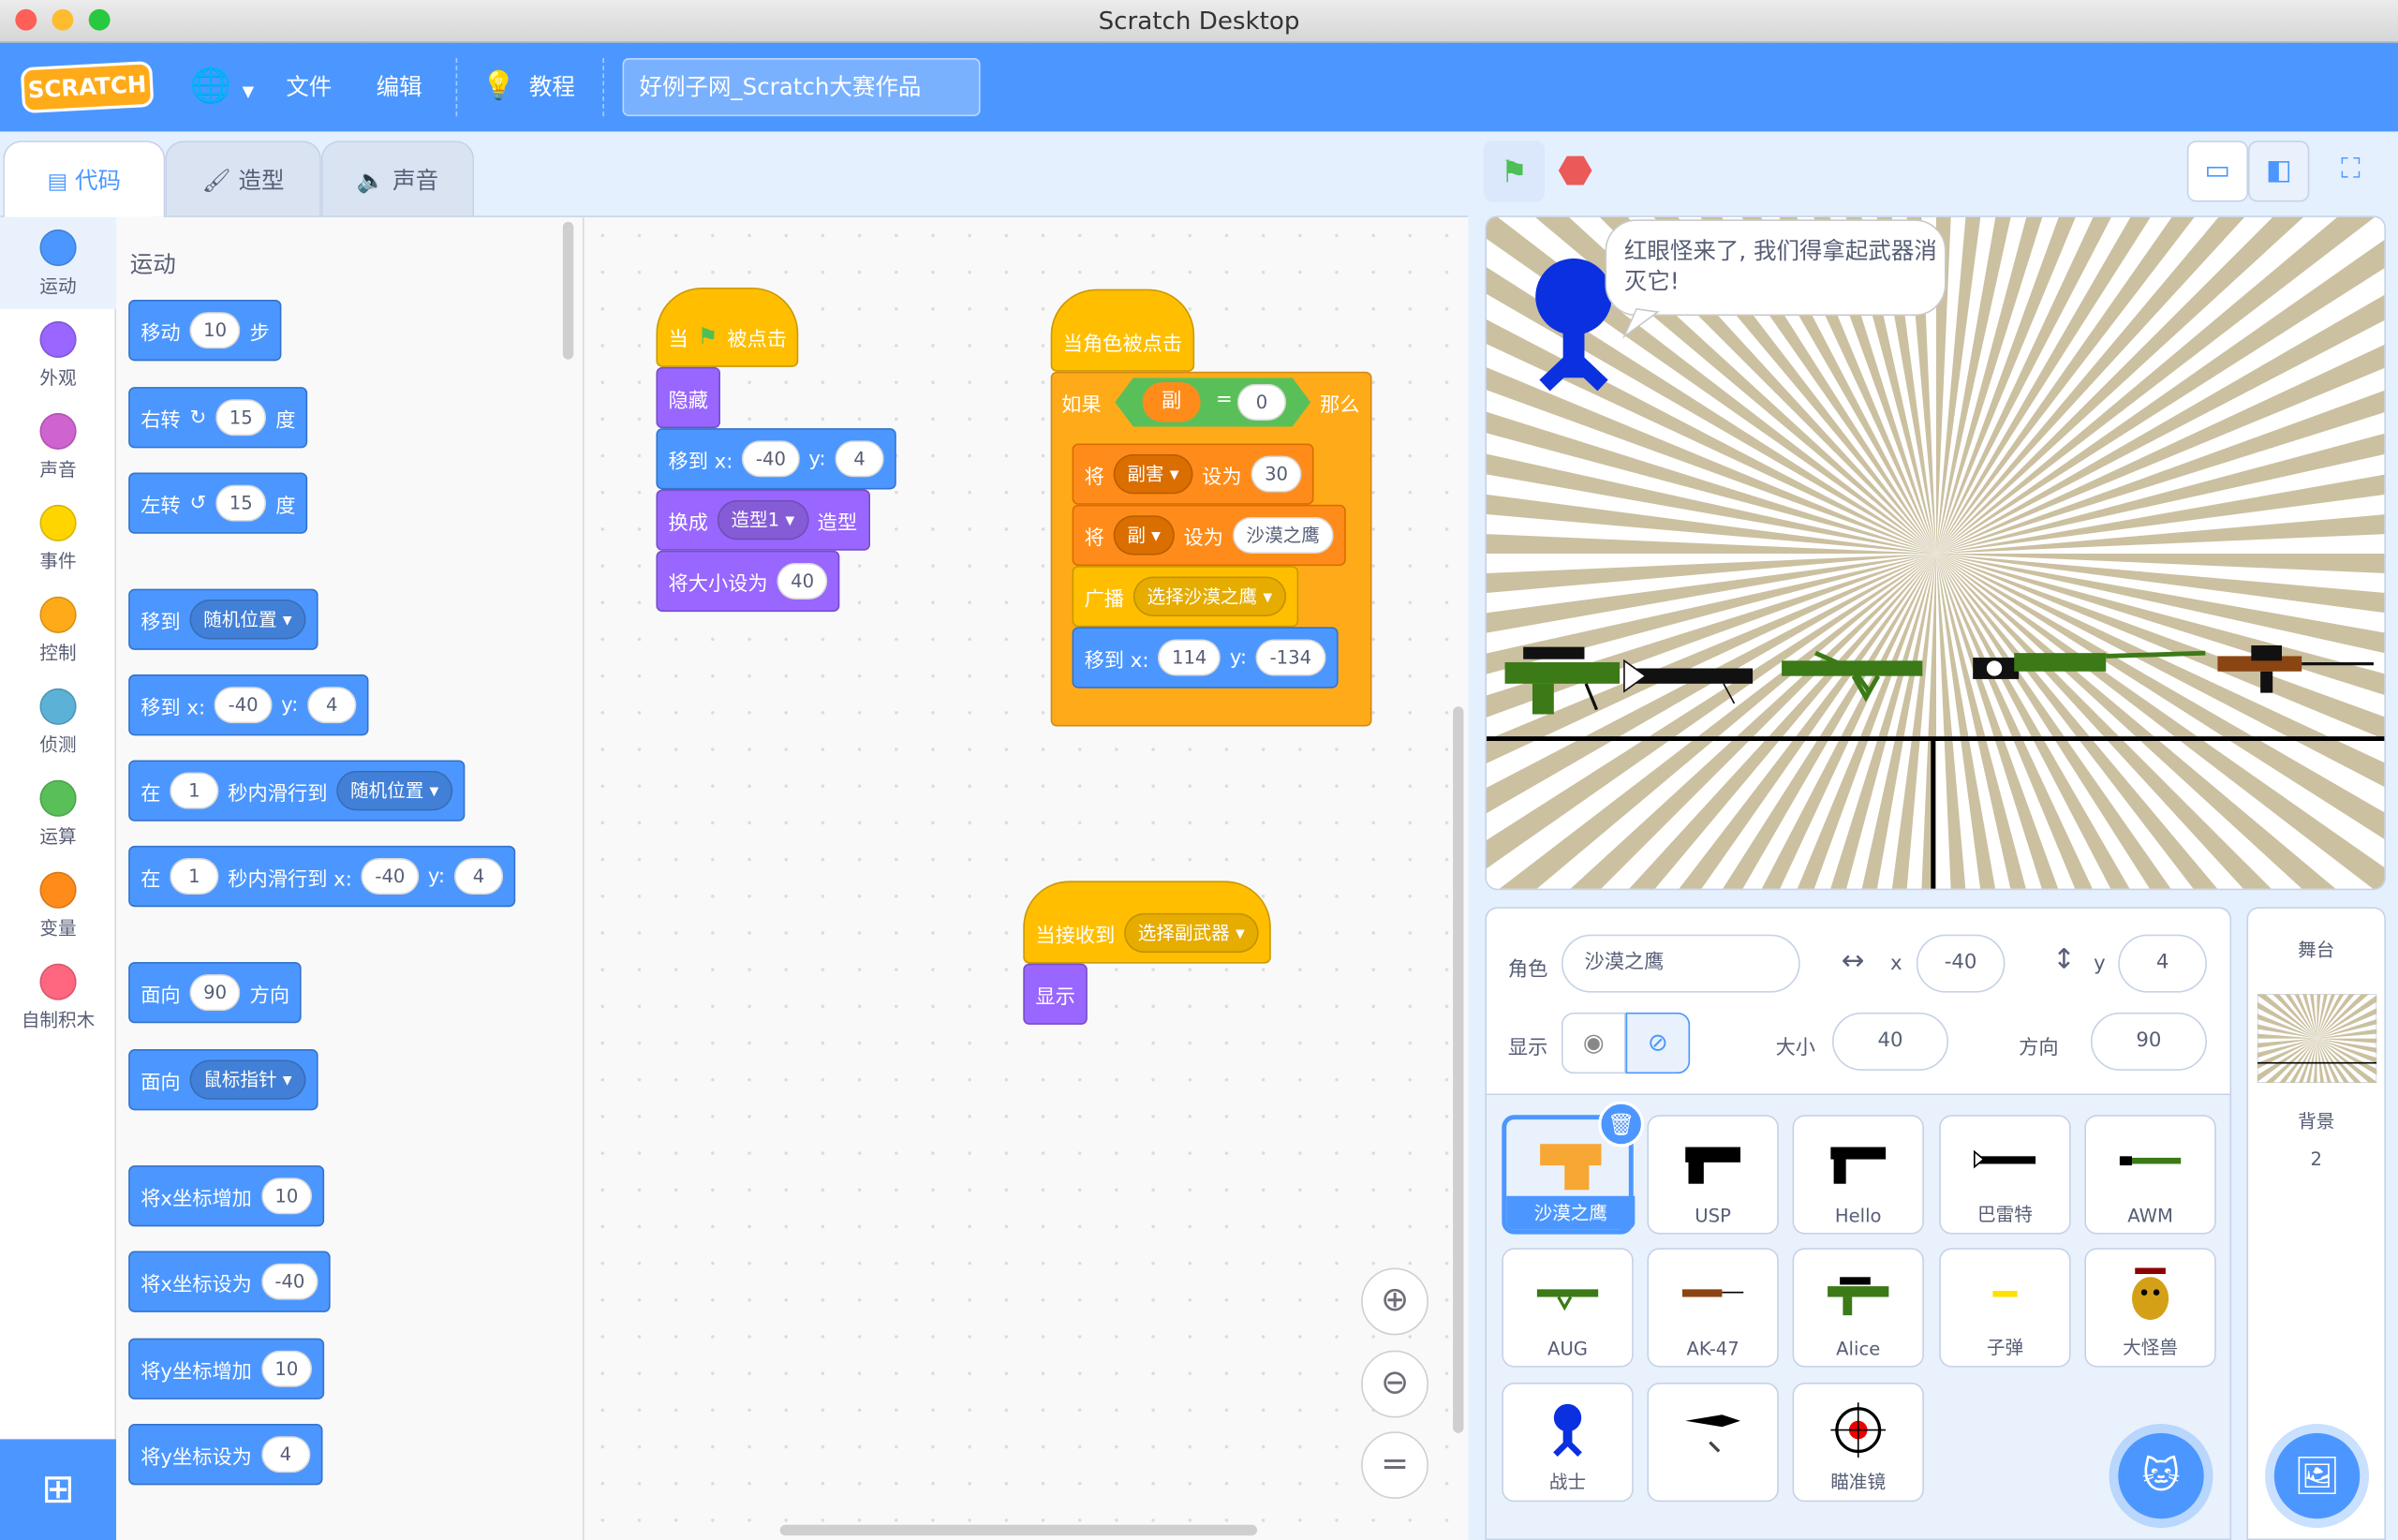  Describe the element at coordinates (1458, 1069) in the screenshot. I see `workspace-vertical-scrollbar` at that location.